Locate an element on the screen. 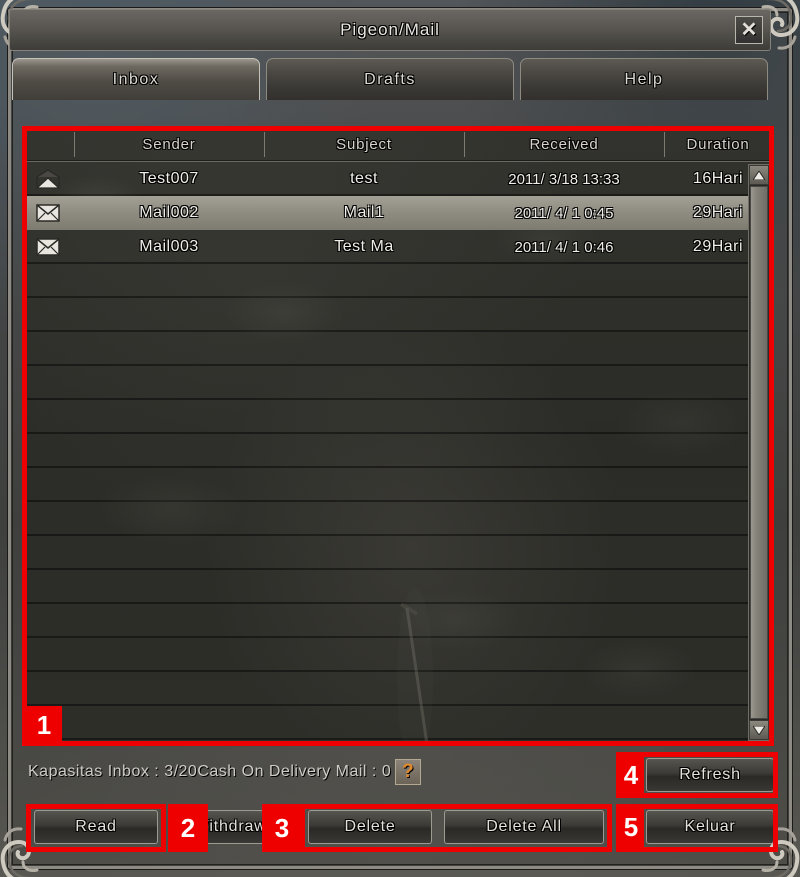  mail-open-icon is located at coordinates (48, 179).